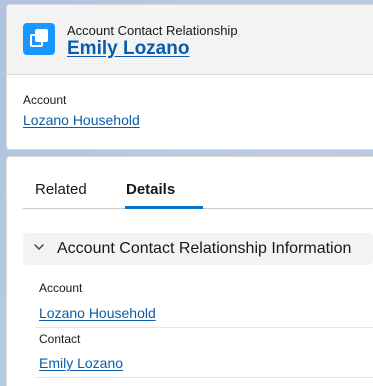 The image size is (373, 386). What do you see at coordinates (61, 288) in the screenshot?
I see `field-account-label: Account` at bounding box center [61, 288].